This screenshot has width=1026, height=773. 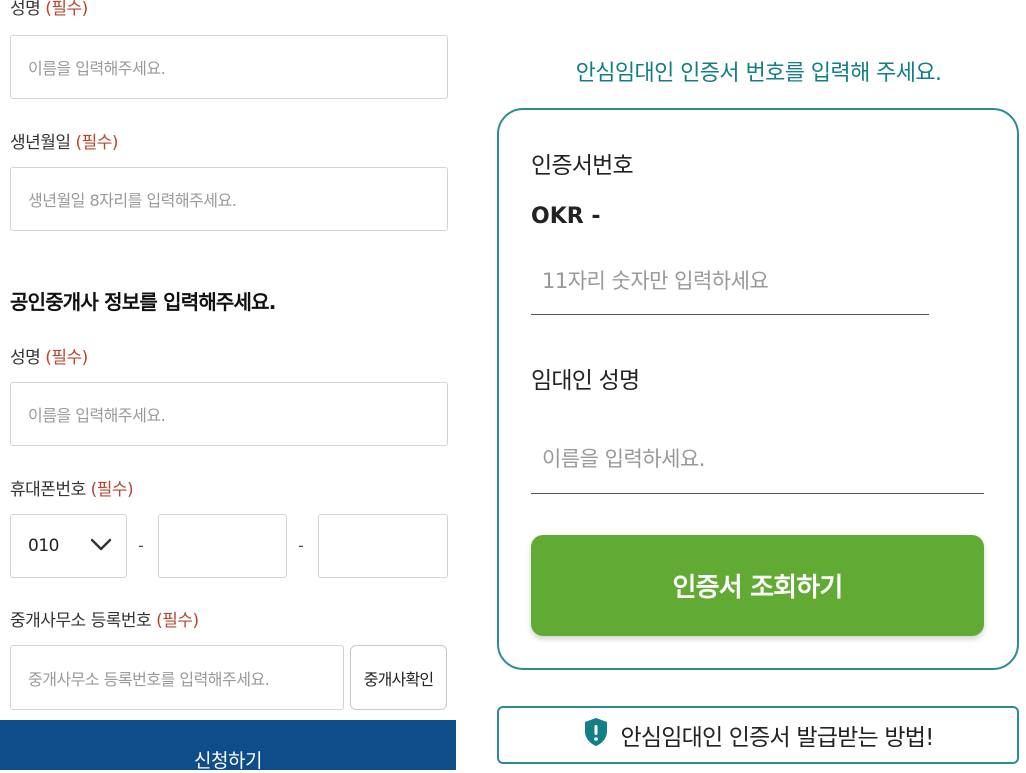 I want to click on certificate-lookup-button: 인증서 조회하기, so click(x=757, y=585).